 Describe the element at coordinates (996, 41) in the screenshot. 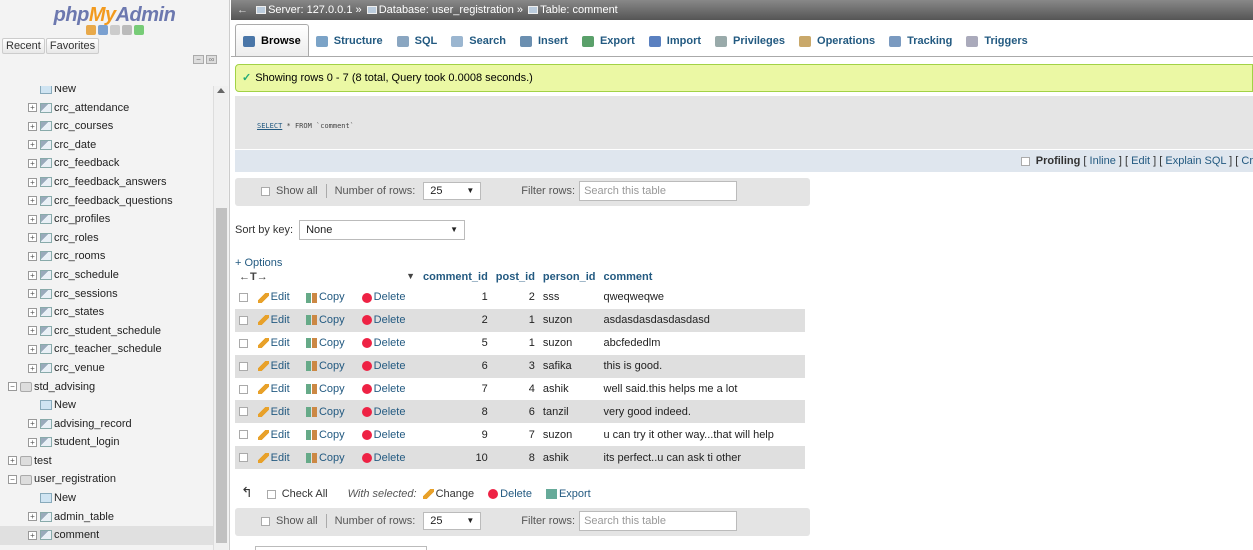

I see `tab-triggers: Triggers` at that location.